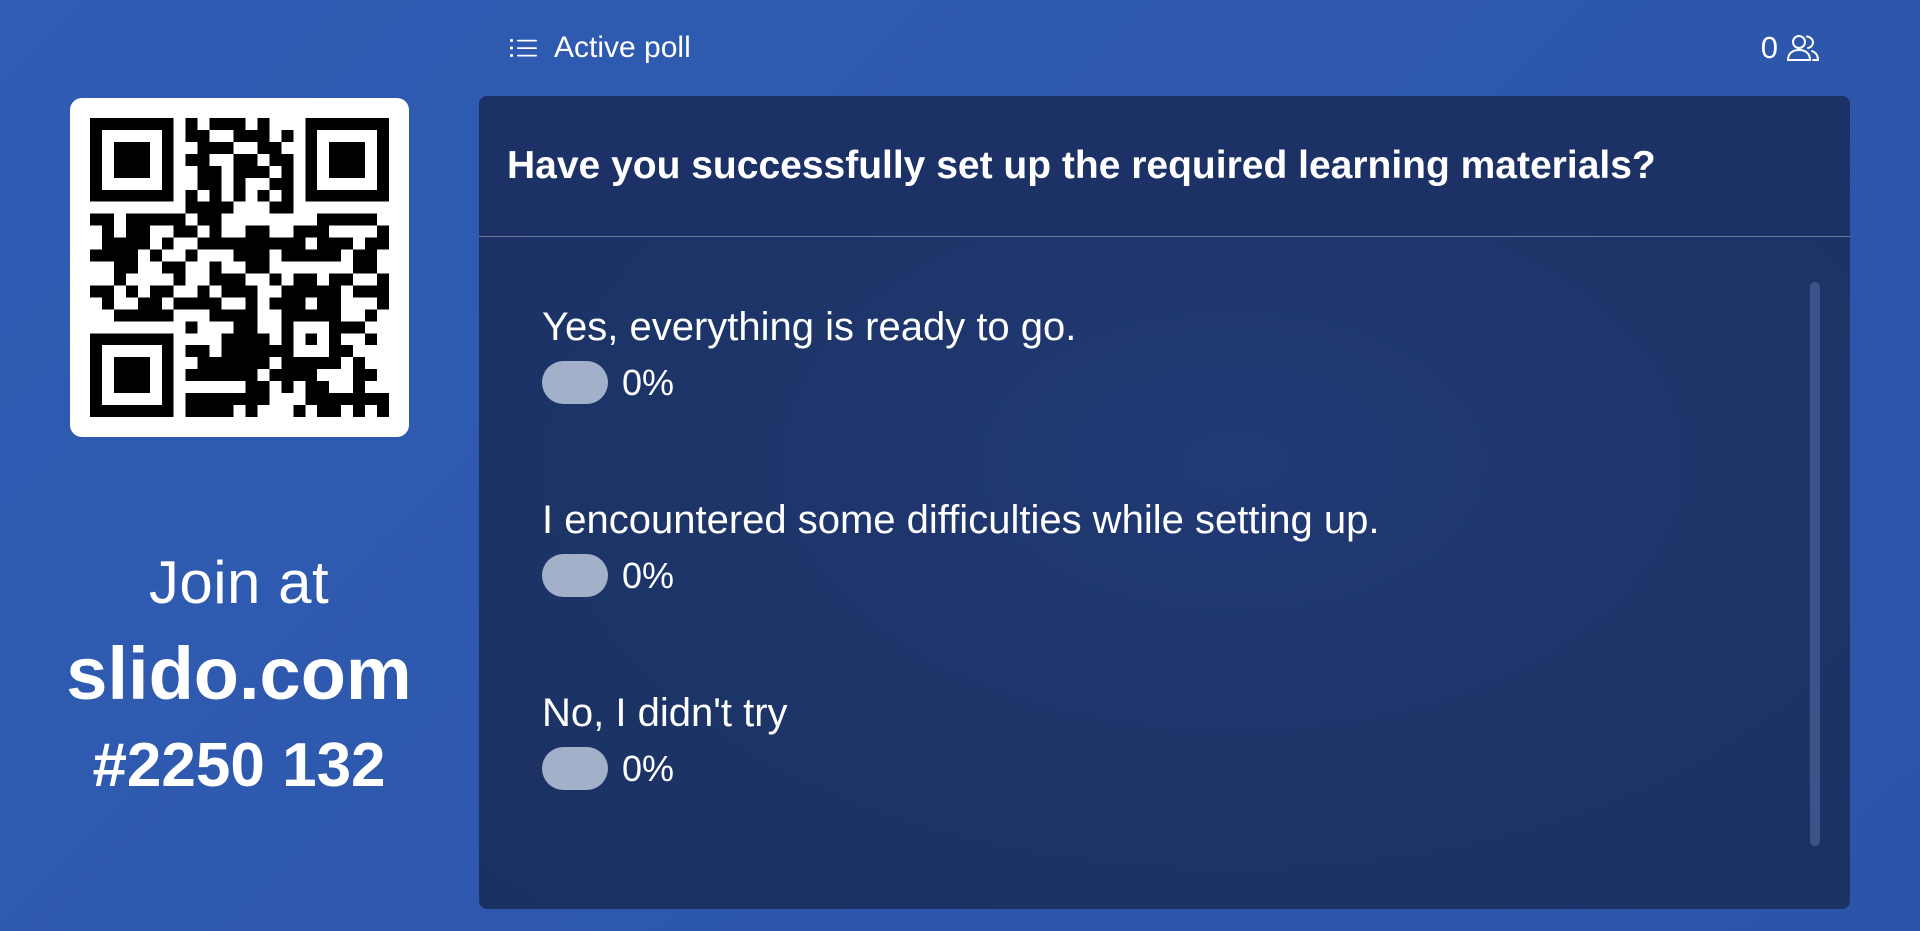  I want to click on participant-count-value: 0, so click(1769, 47).